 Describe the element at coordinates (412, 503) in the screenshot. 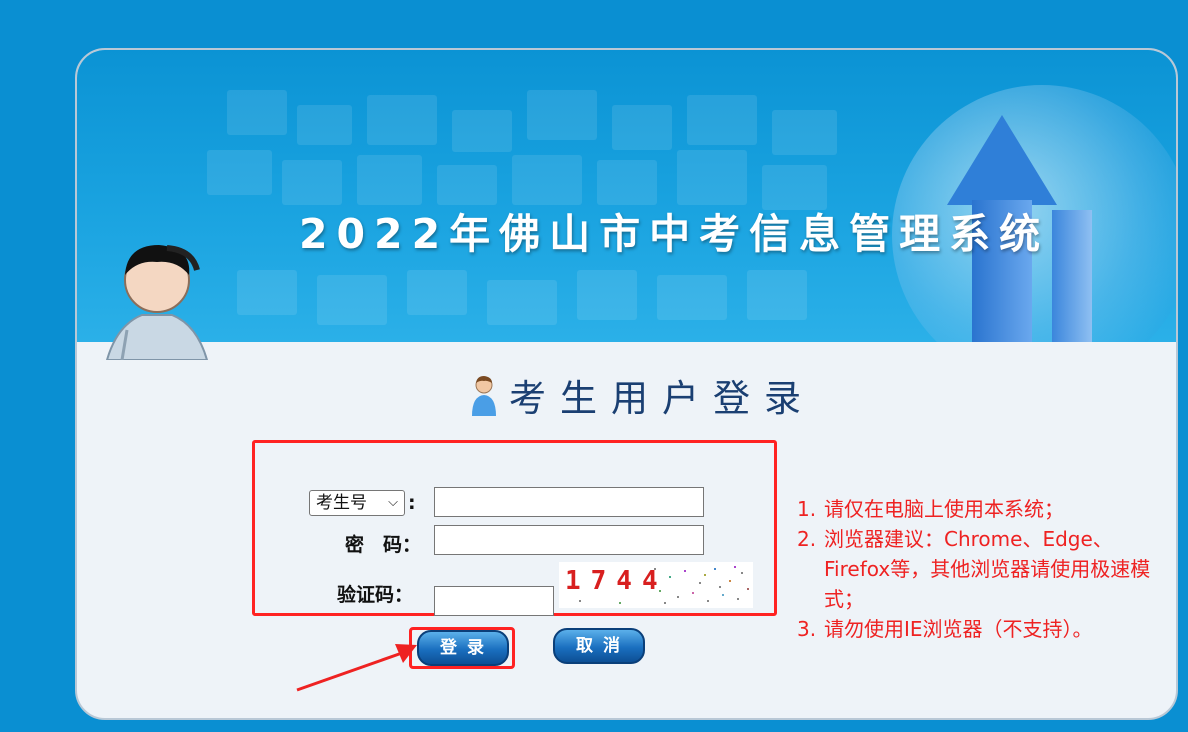

I see `id-type-colon: :` at that location.